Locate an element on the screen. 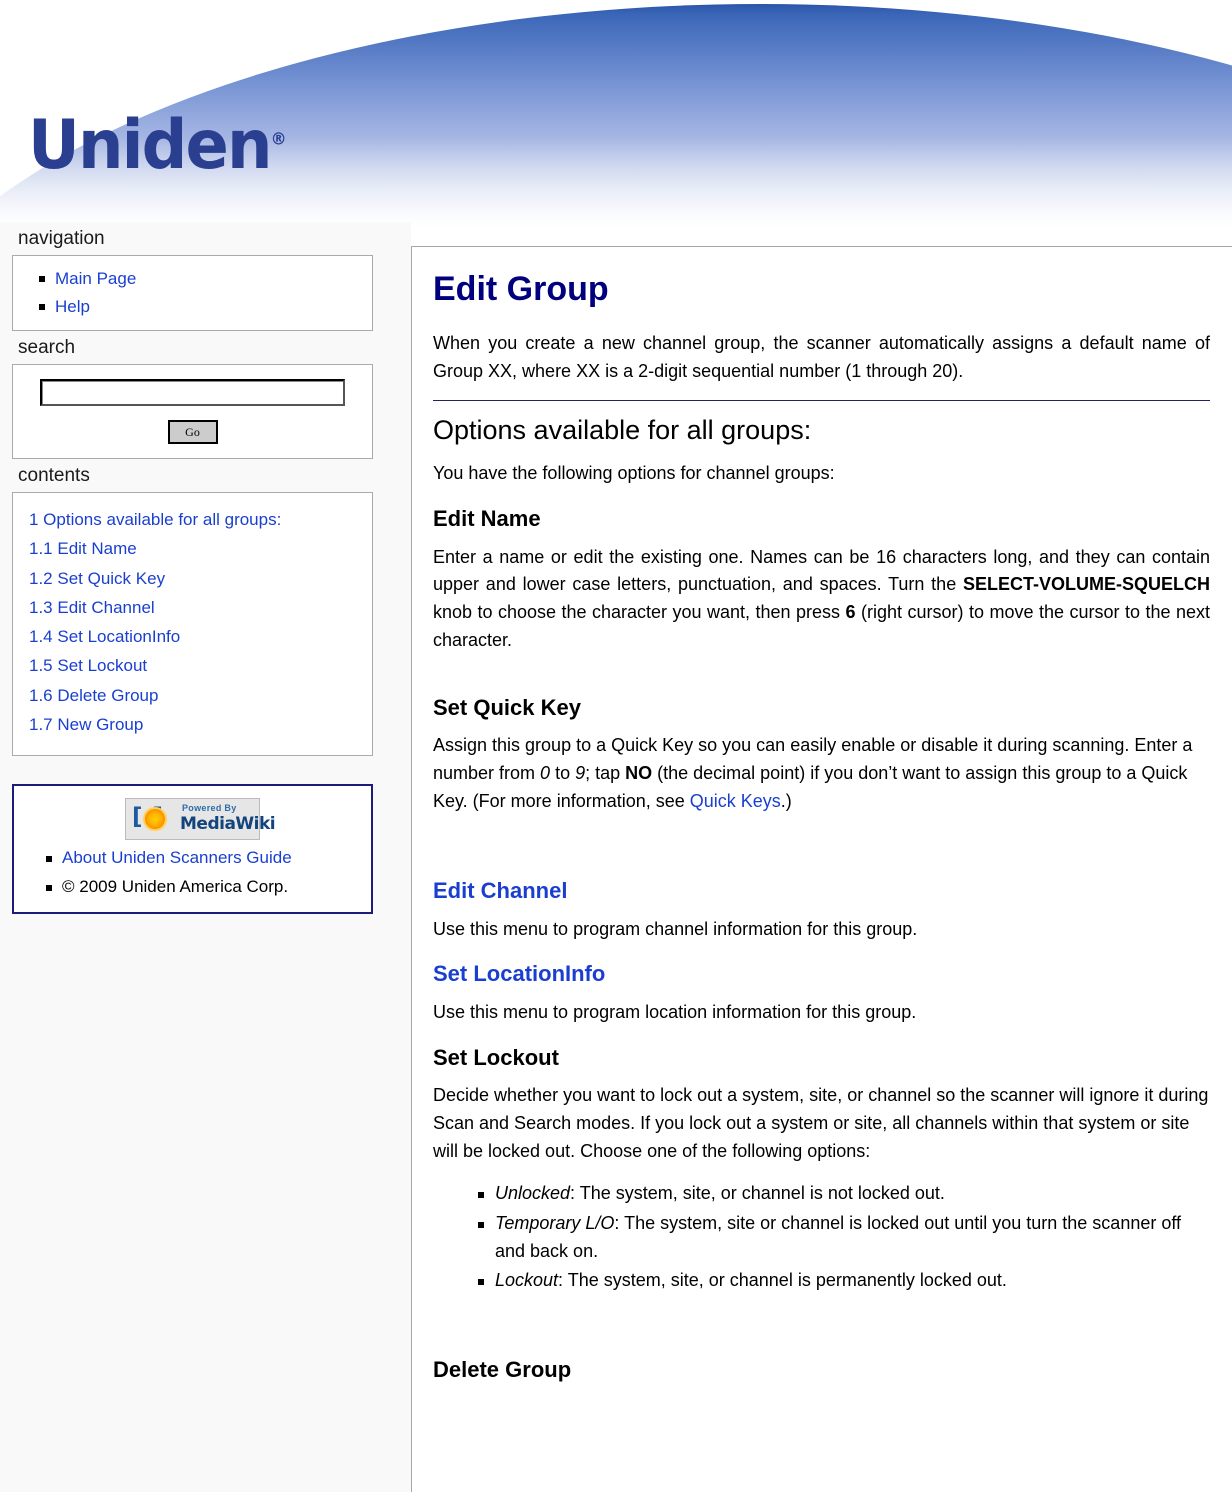 Image resolution: width=1232 pixels, height=1492 pixels. mediawiki-wordmark: MediaWiki is located at coordinates (228, 824).